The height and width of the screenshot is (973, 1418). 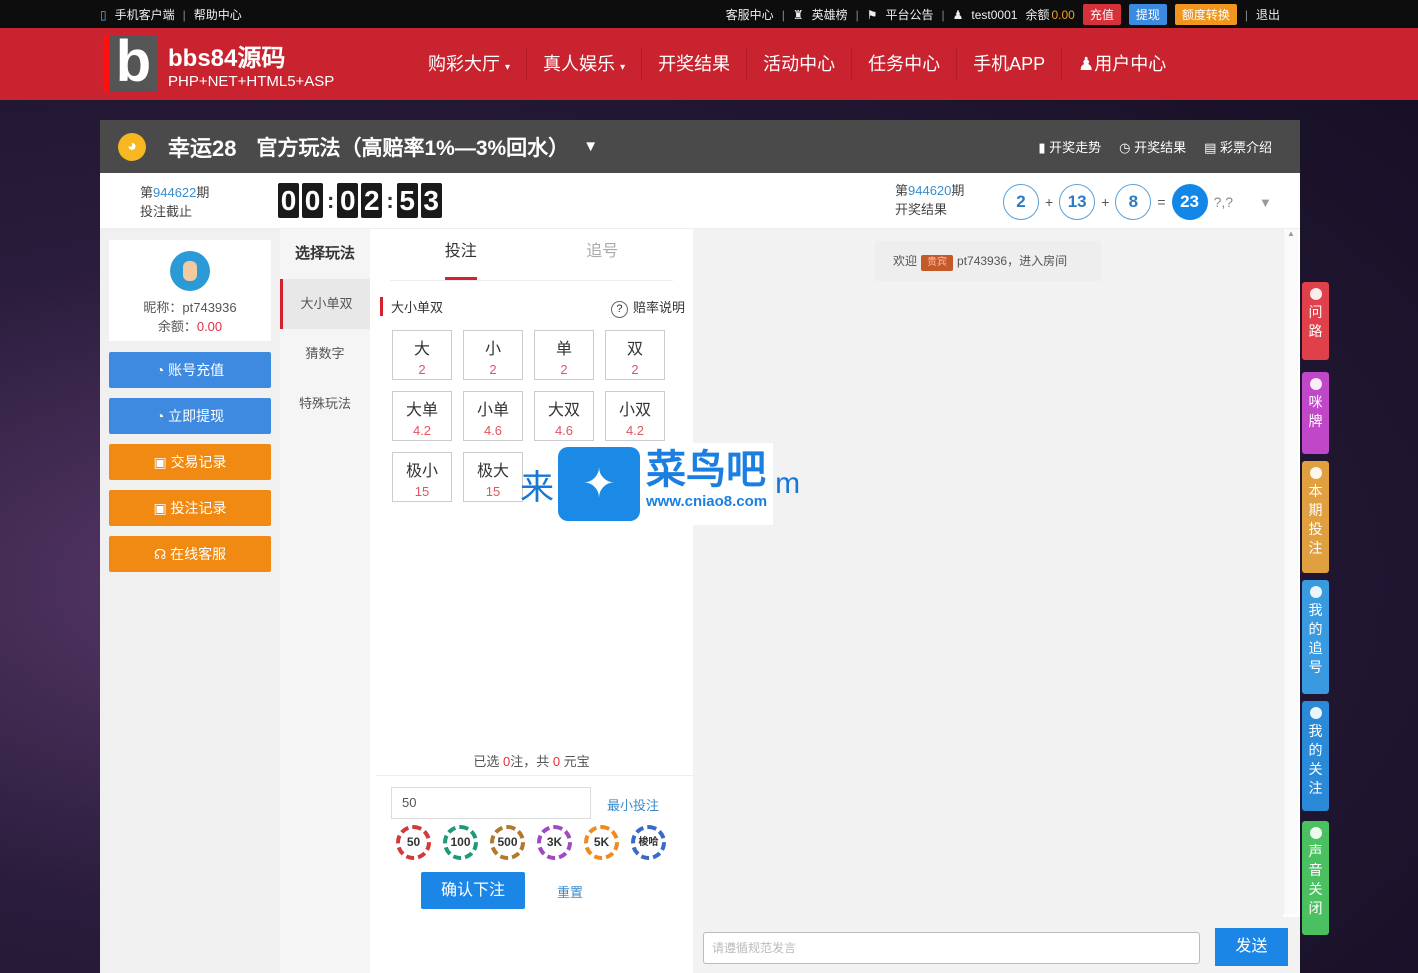 I want to click on result-ball: 13, so click(x=1077, y=202).